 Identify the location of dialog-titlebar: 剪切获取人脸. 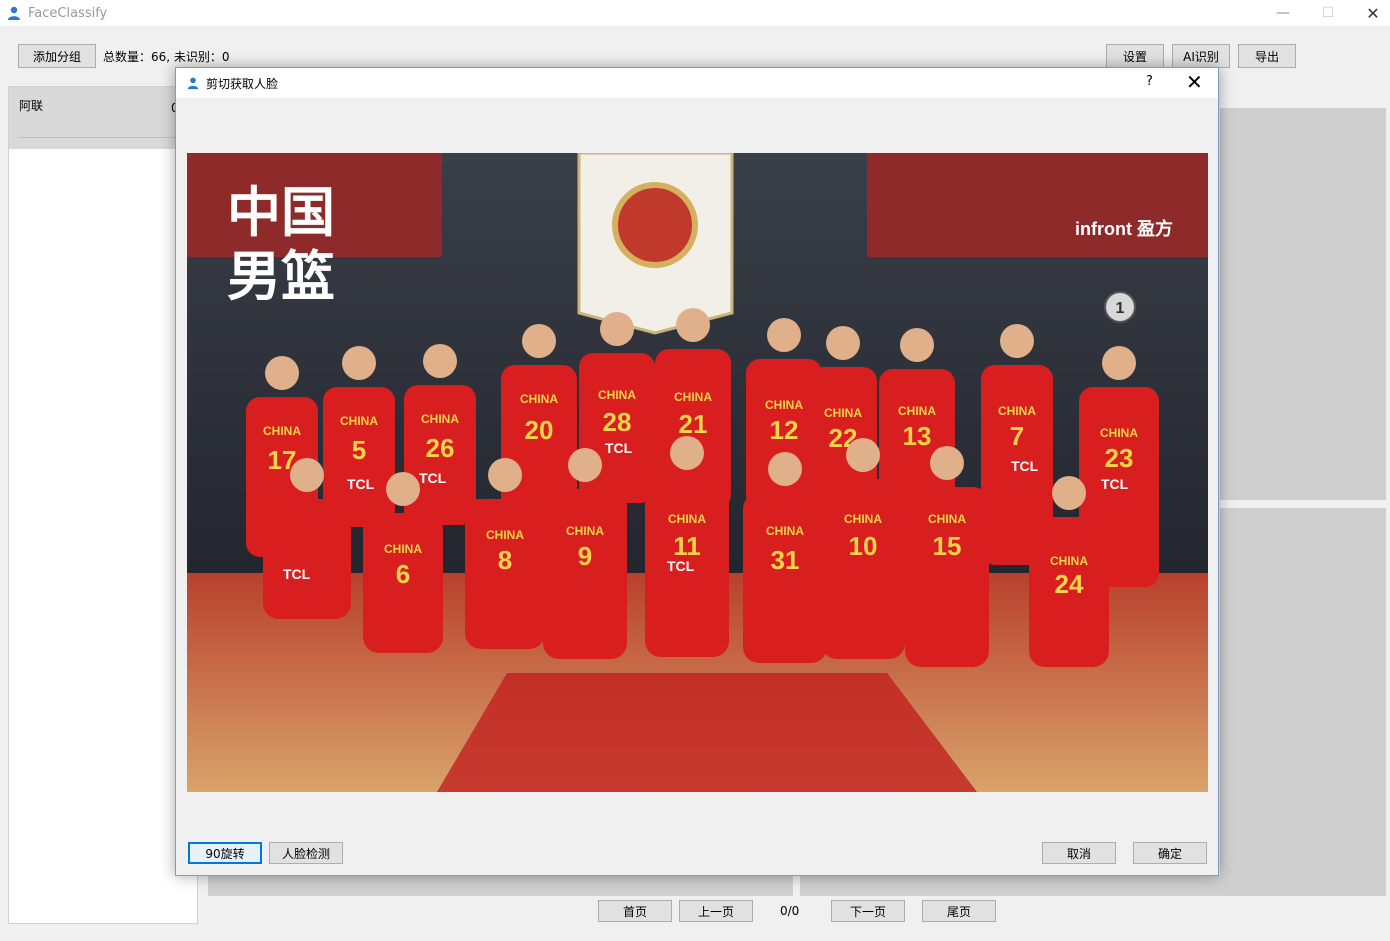
(697, 83).